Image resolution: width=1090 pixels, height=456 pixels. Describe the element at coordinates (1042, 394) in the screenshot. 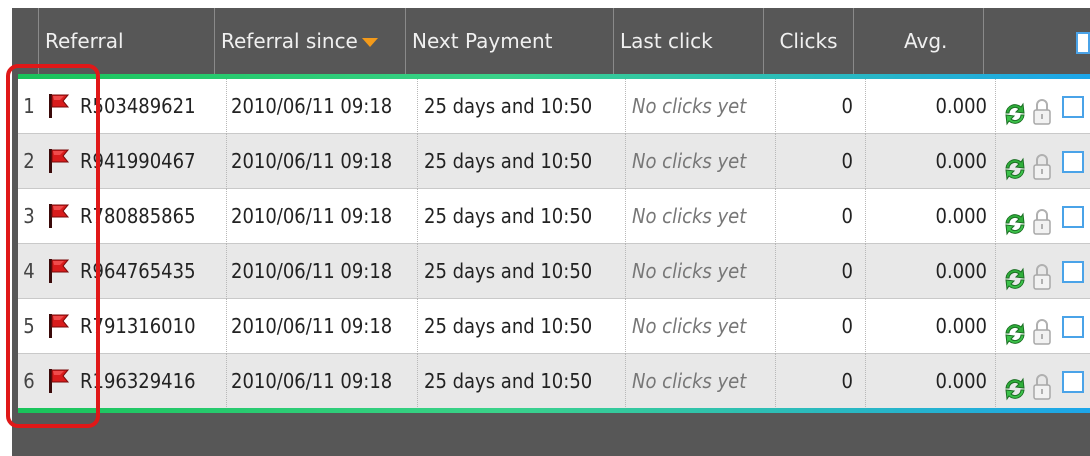

I see `lock-icon` at that location.